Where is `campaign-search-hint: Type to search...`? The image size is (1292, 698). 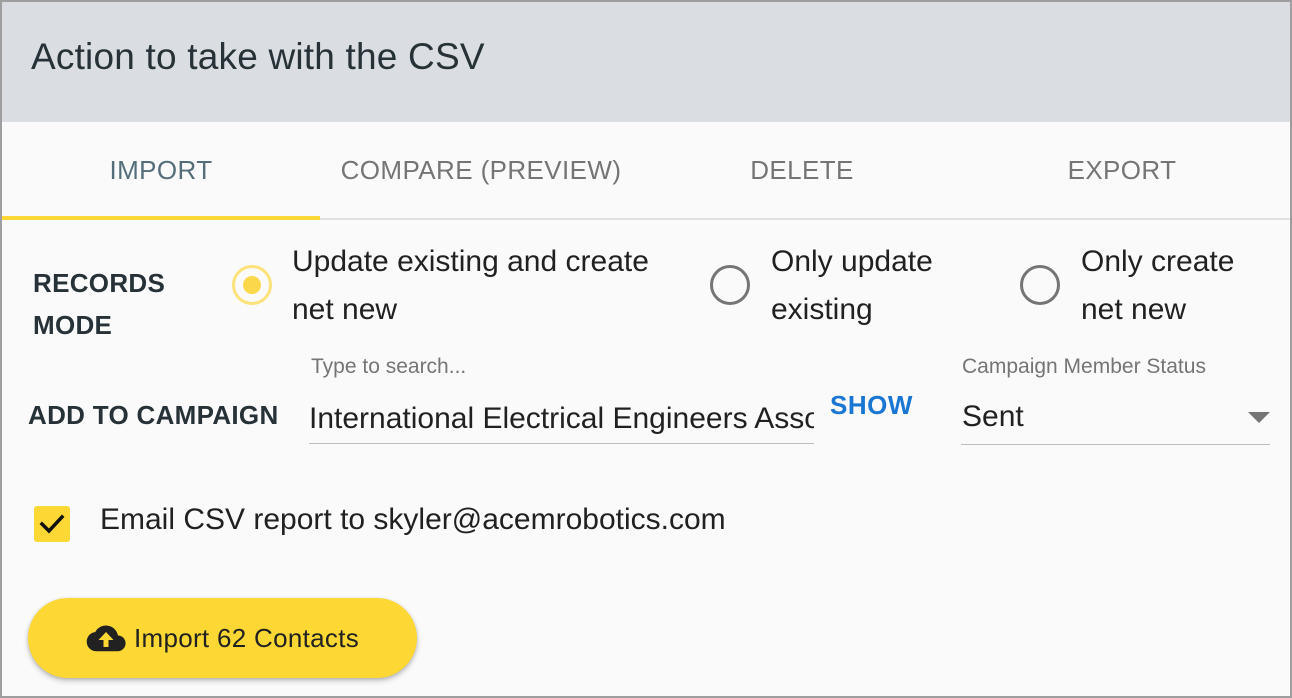
campaign-search-hint: Type to search... is located at coordinates (389, 366).